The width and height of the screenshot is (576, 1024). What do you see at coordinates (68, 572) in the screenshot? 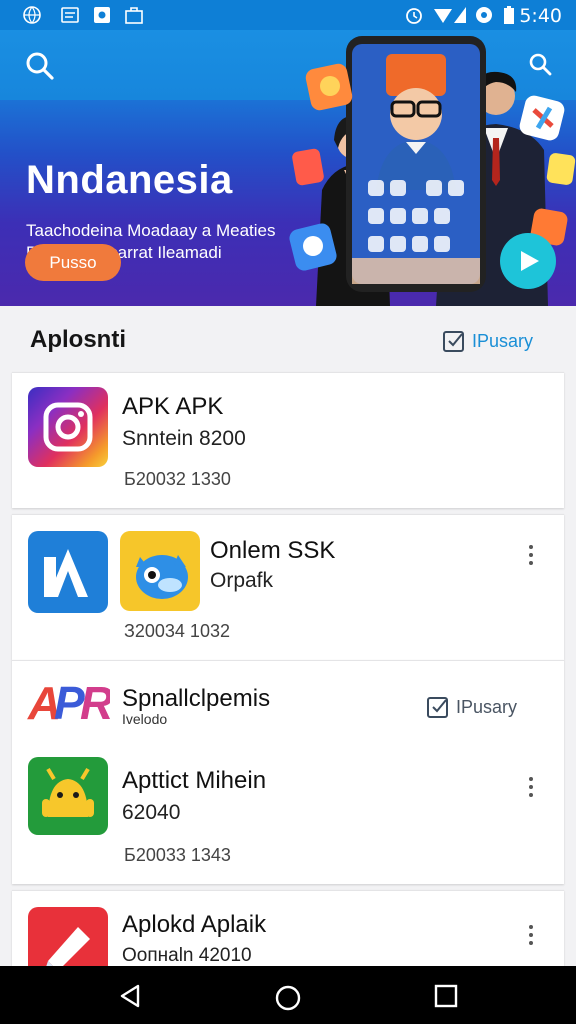
I see `letter-a-app-icon` at bounding box center [68, 572].